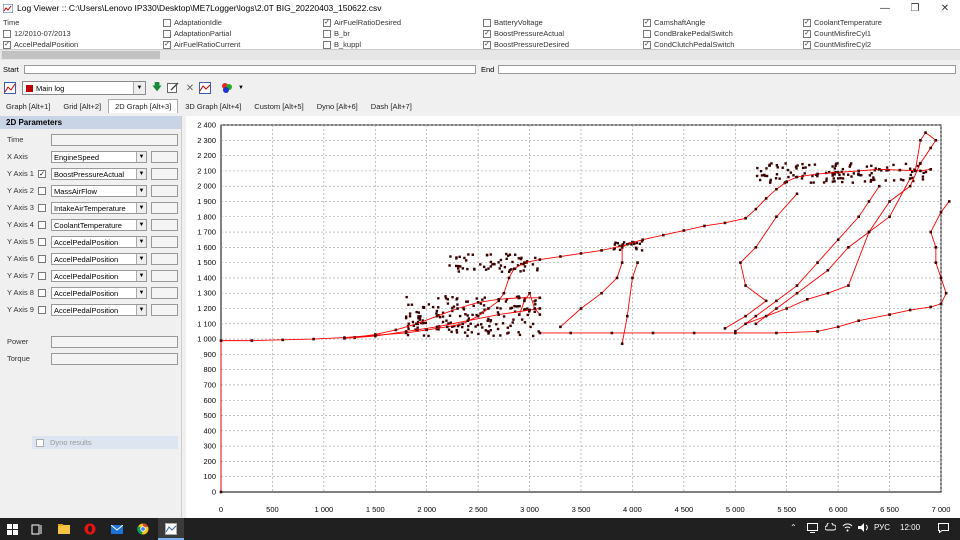  Describe the element at coordinates (105, 442) in the screenshot. I see `dyno-results-toggle: Dyno results` at that location.